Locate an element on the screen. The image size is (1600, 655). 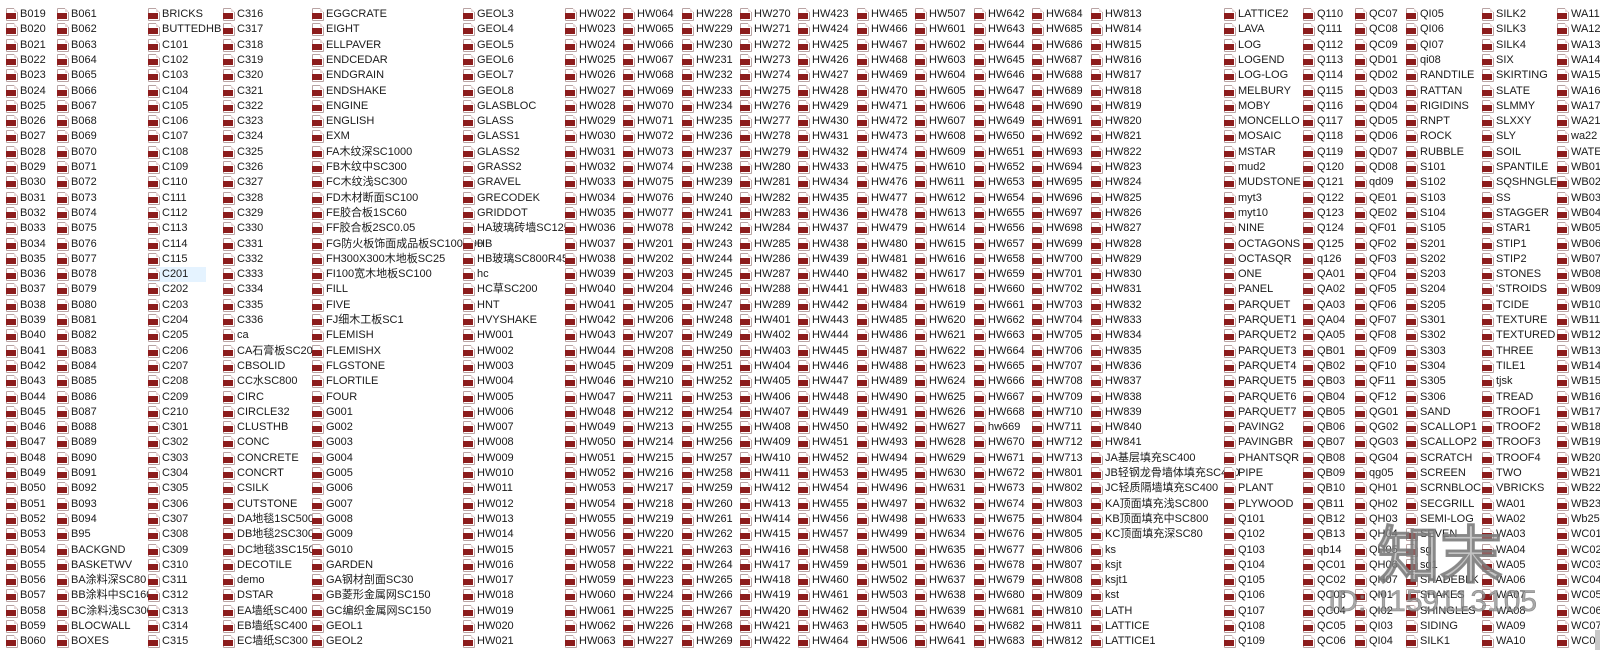
file-item: MSTAR is located at coordinates (1250, 152).